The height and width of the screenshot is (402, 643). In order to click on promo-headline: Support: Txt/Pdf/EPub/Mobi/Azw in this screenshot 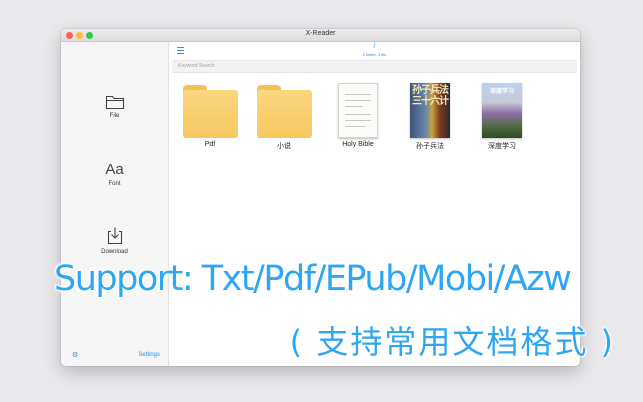, I will do `click(313, 279)`.